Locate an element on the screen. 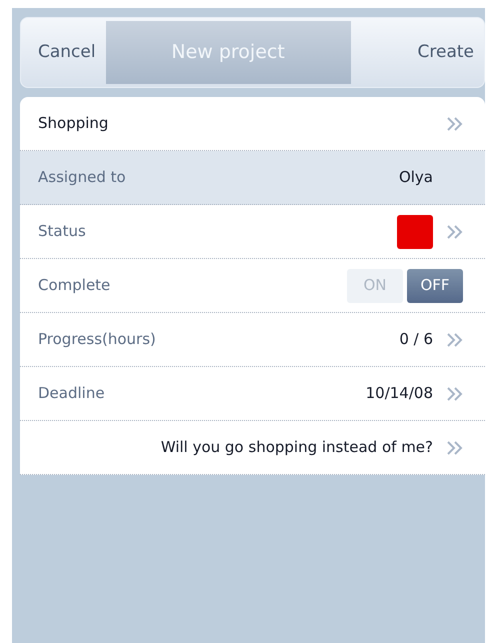 Image resolution: width=490 pixels, height=643 pixels. field-label: Progress(hours) is located at coordinates (97, 339).